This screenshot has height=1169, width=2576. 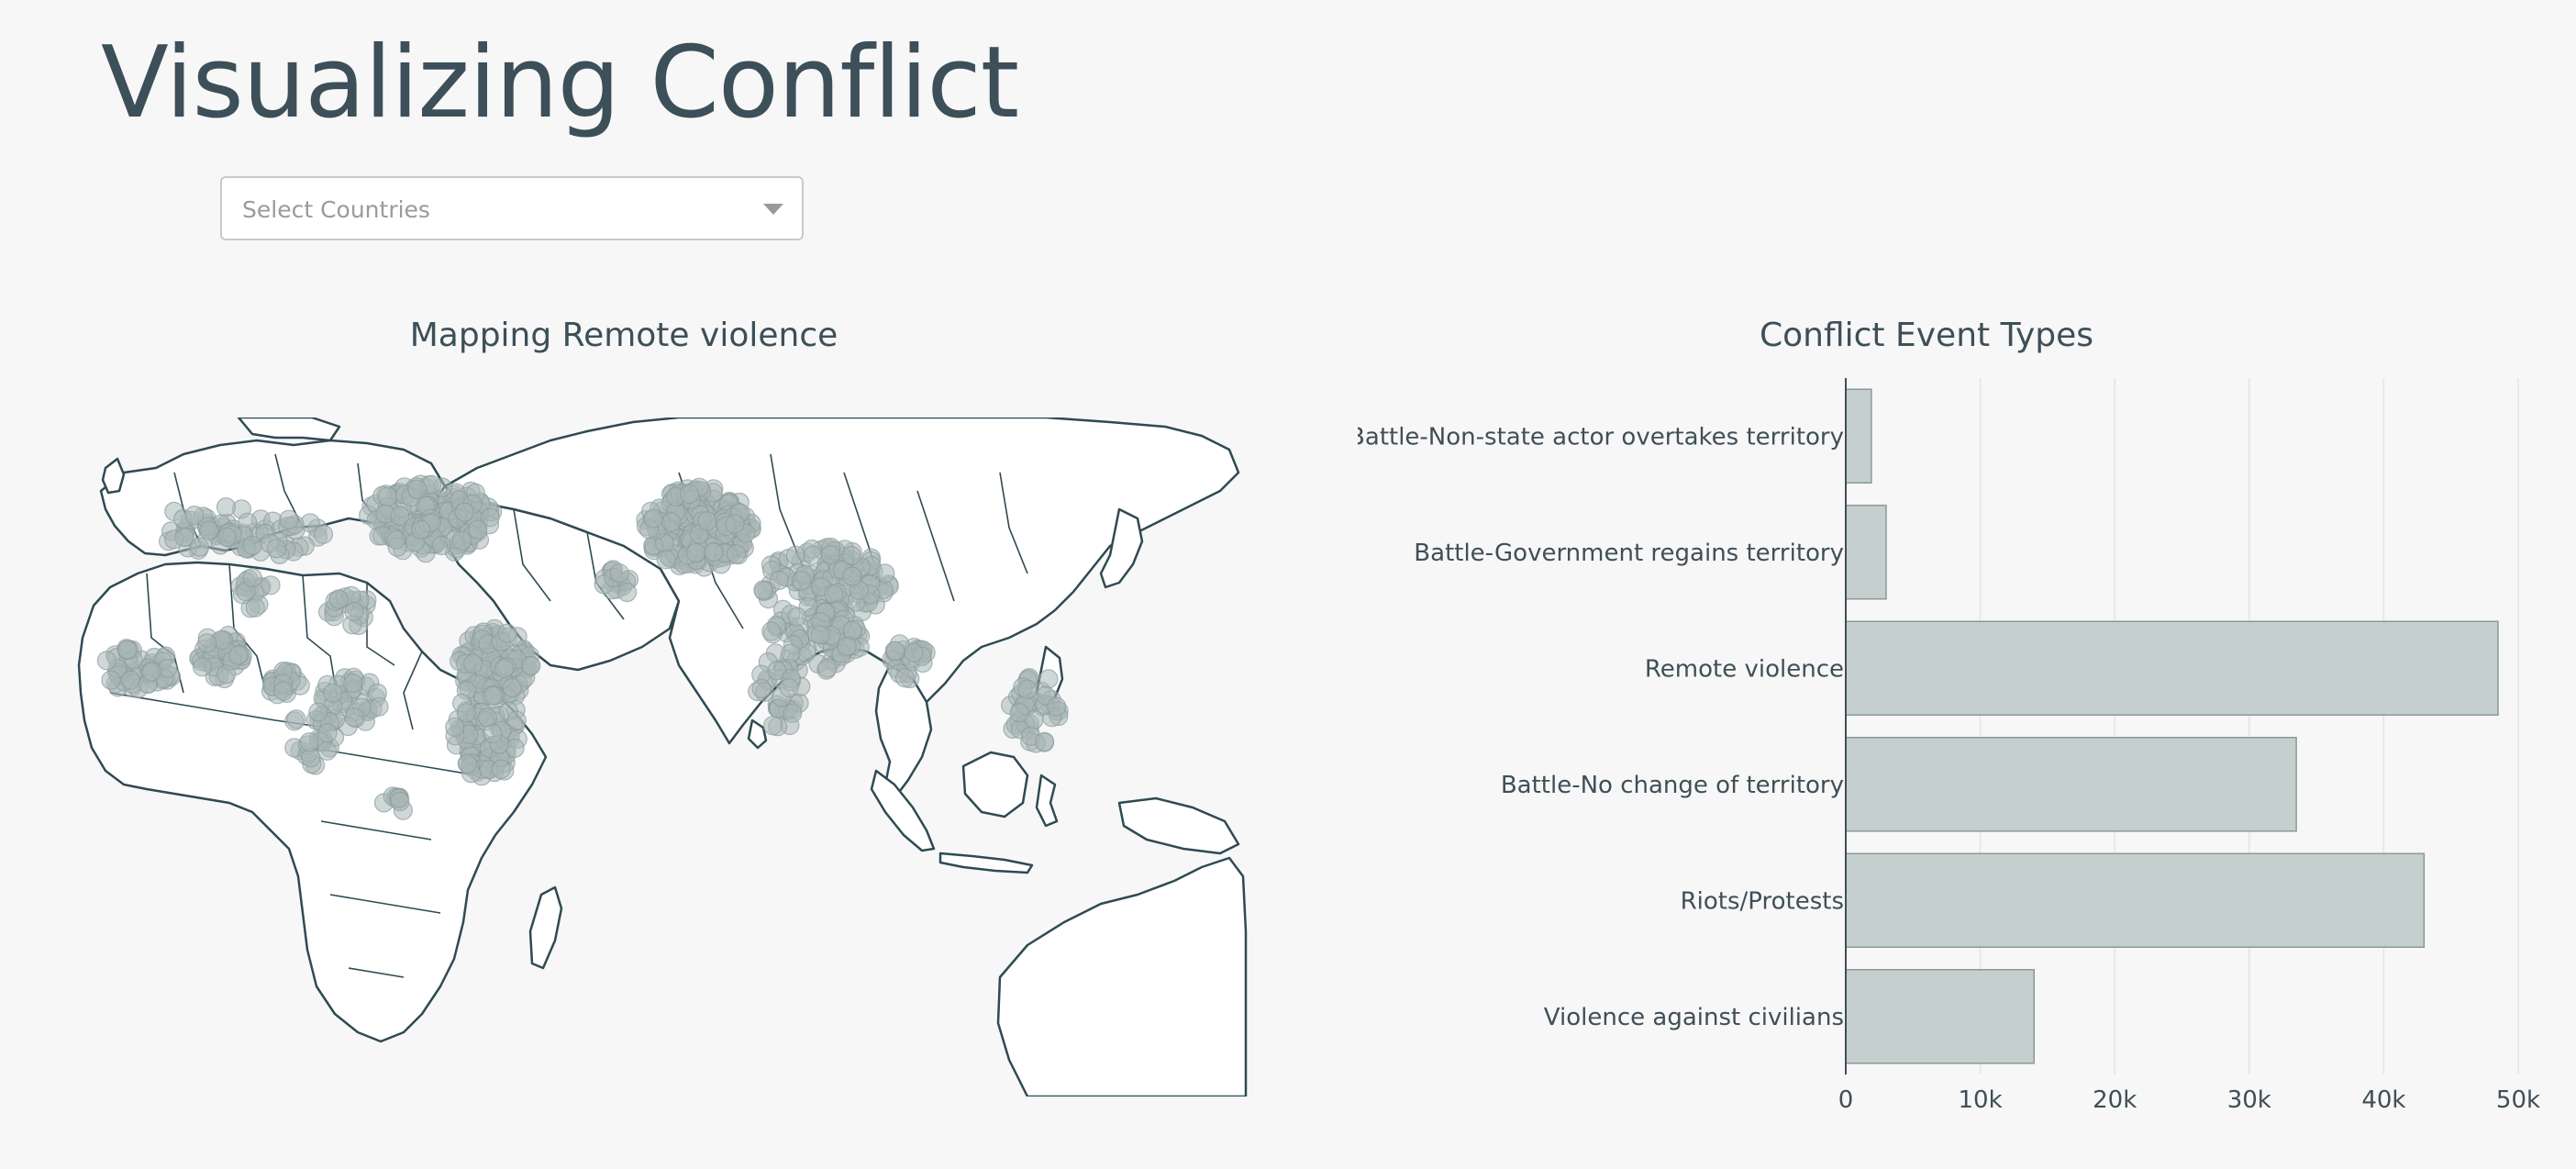 I want to click on chevron-down-icon, so click(x=773, y=209).